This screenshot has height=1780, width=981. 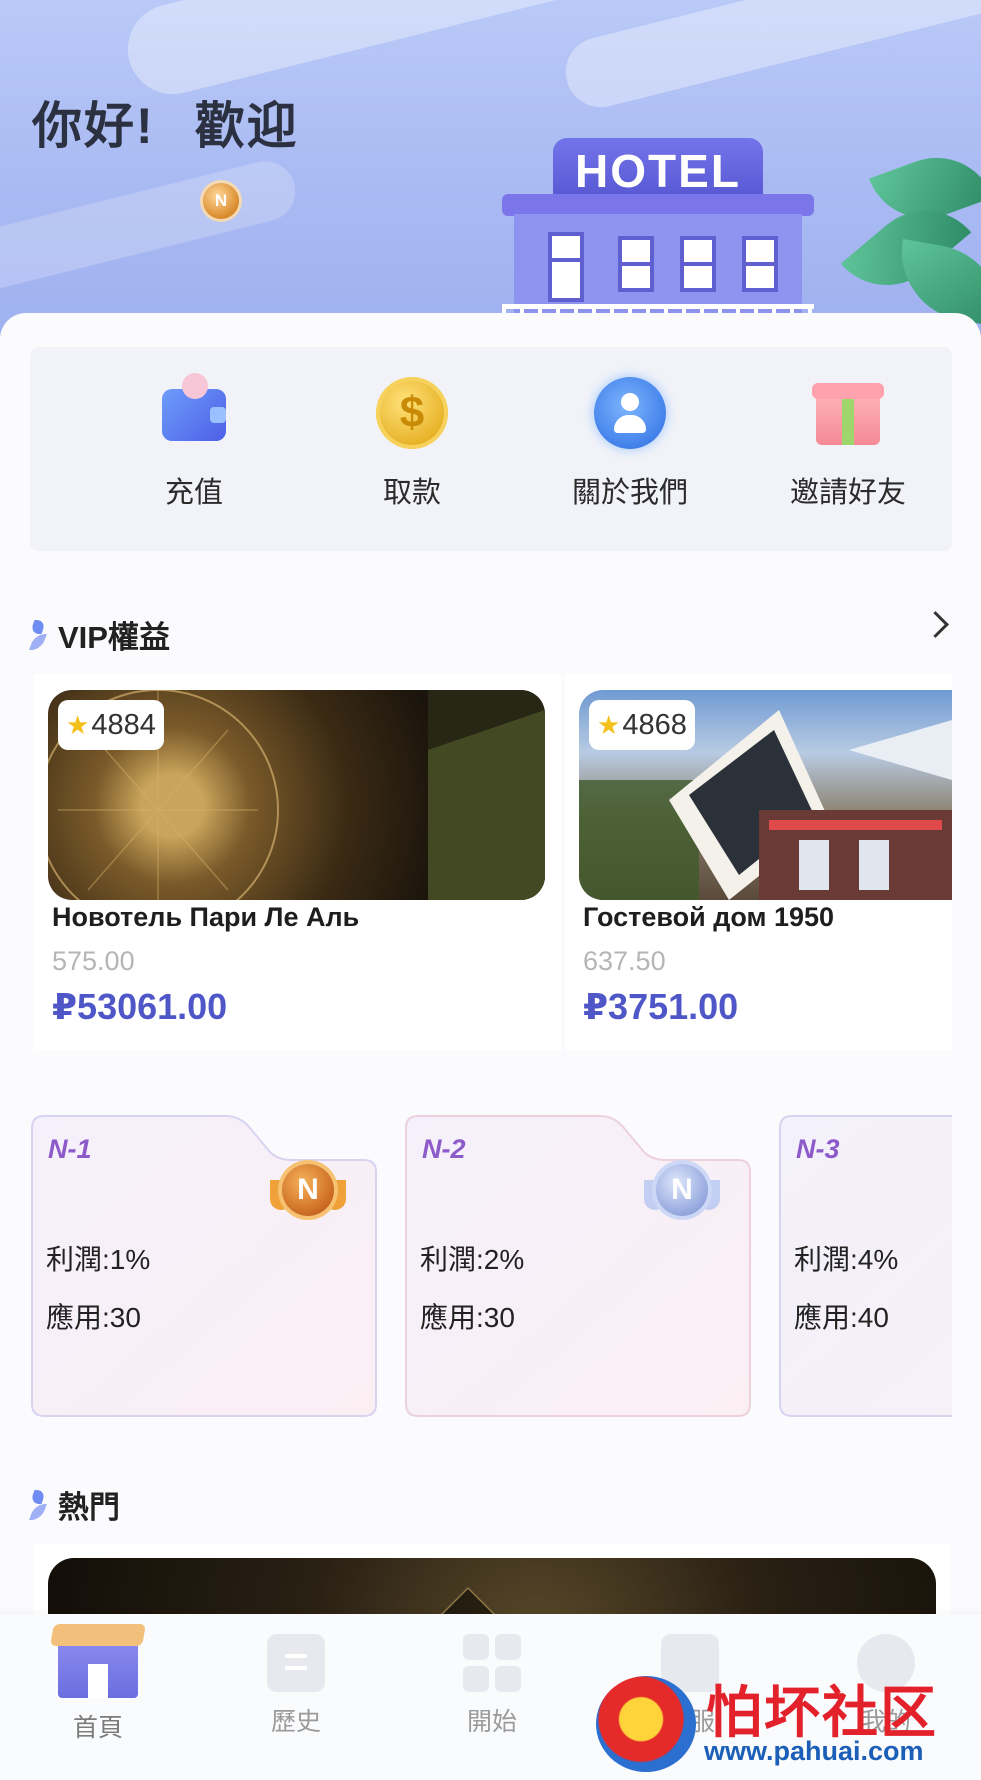 What do you see at coordinates (814, 1751) in the screenshot?
I see `watermark-url: www.pahuai.com` at bounding box center [814, 1751].